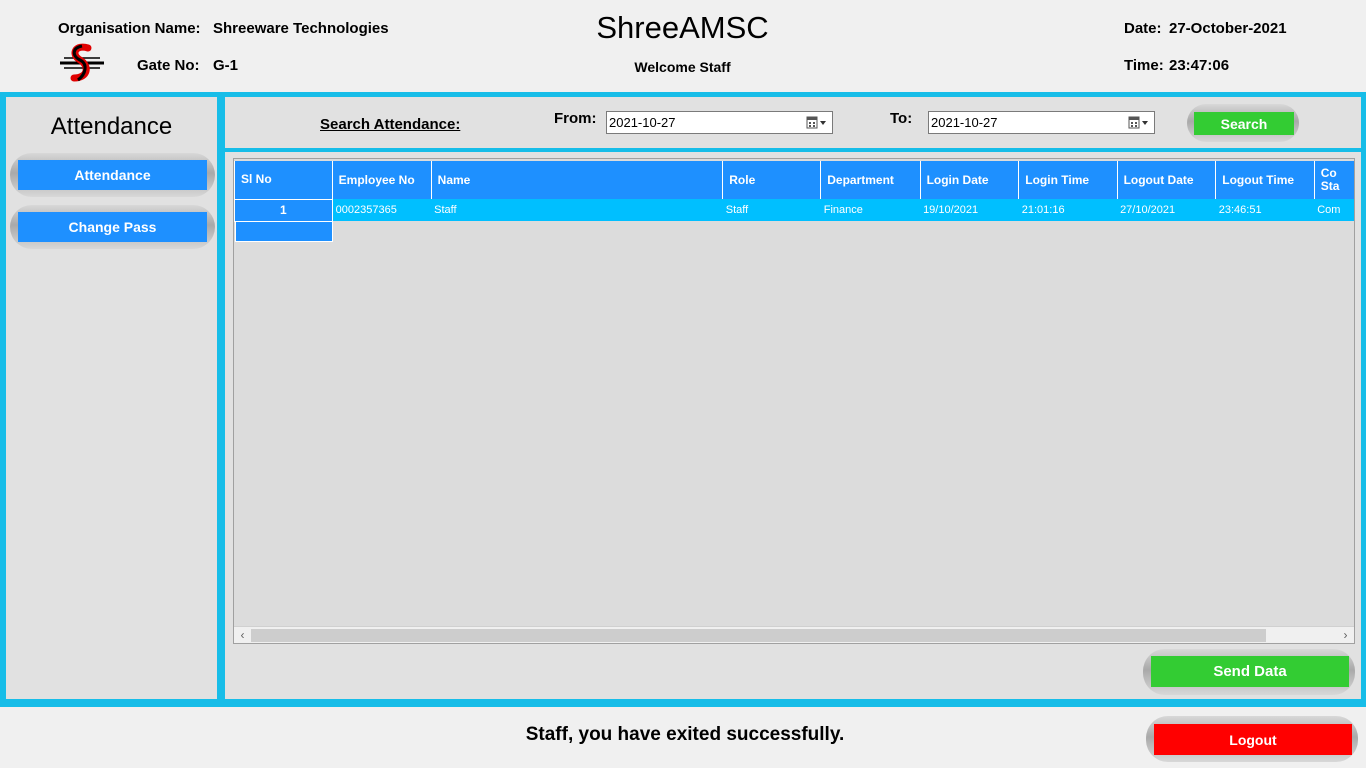 Image resolution: width=1366 pixels, height=768 pixels. What do you see at coordinates (283, 180) in the screenshot?
I see `column-header-sl-no: Sl No` at bounding box center [283, 180].